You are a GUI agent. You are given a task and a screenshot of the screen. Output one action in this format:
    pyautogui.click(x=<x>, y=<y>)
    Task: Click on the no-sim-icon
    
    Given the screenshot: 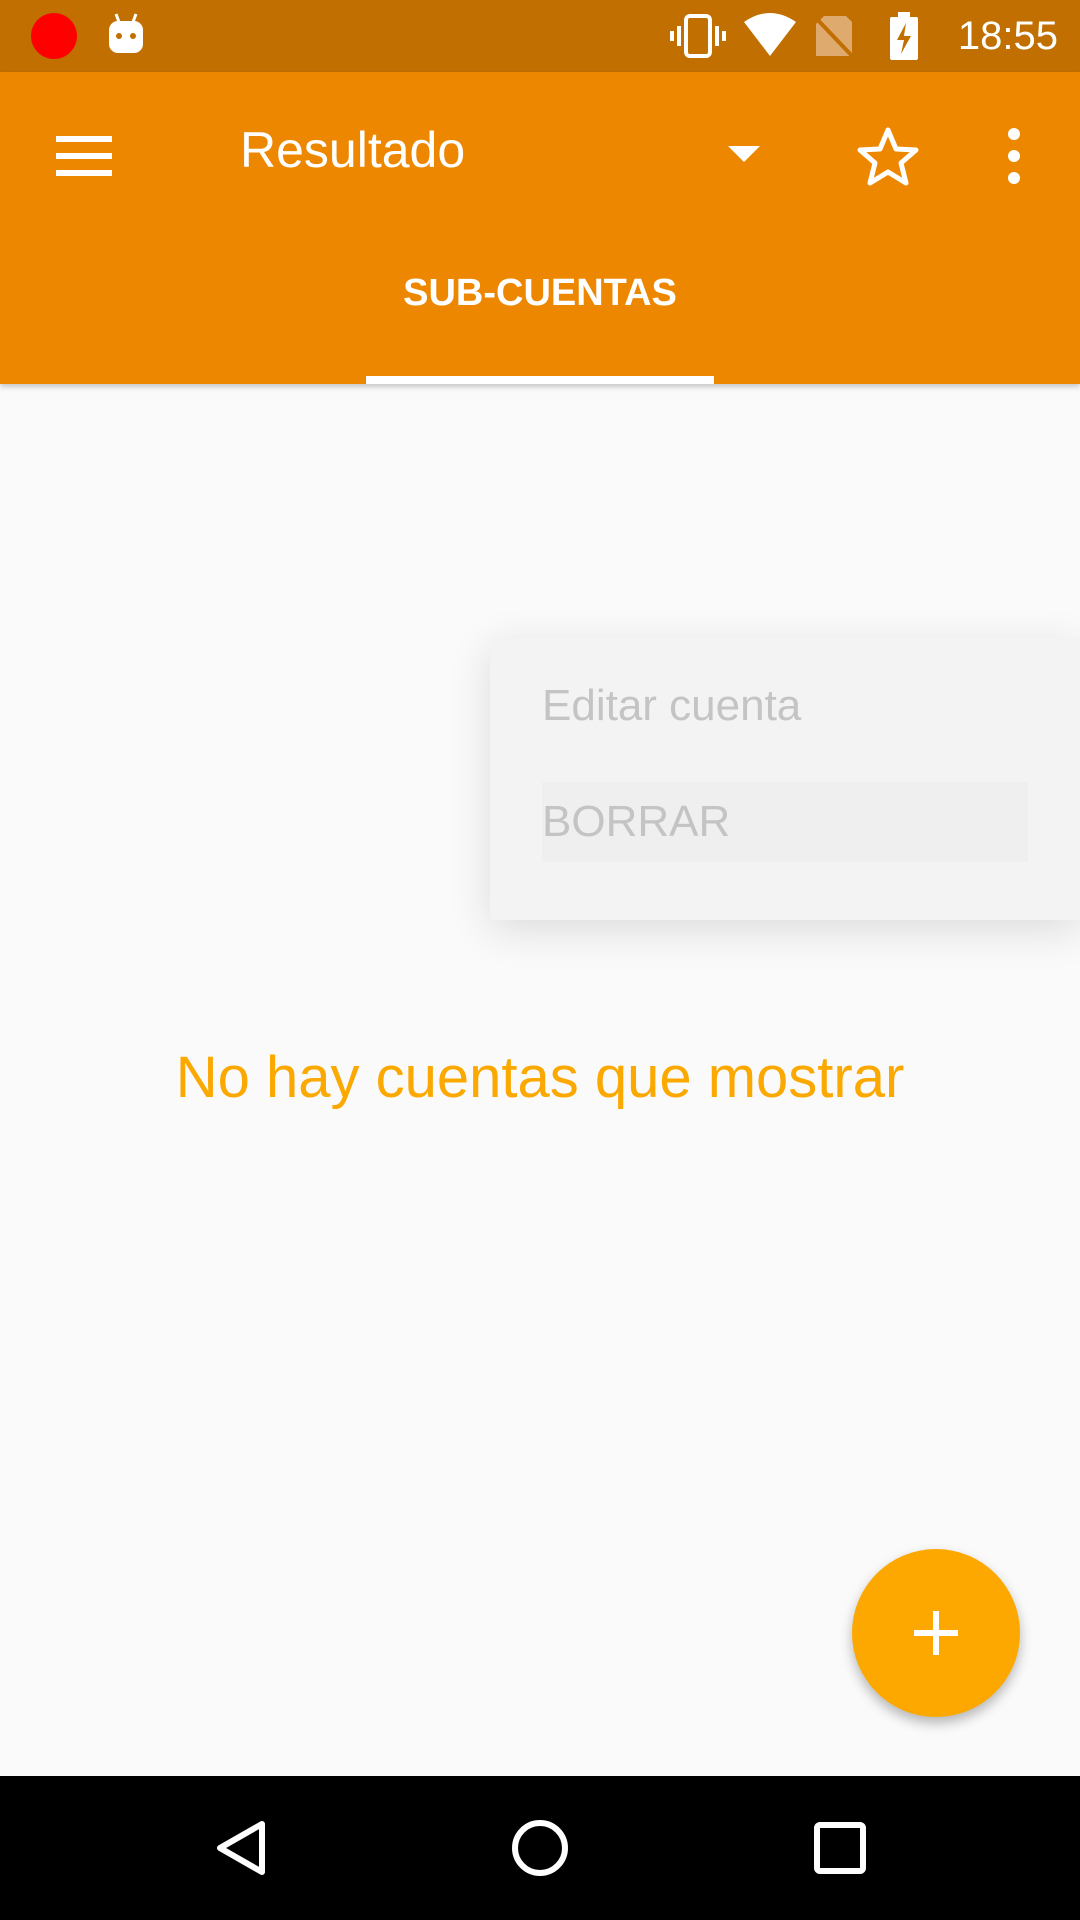 What is the action you would take?
    pyautogui.click(x=834, y=37)
    